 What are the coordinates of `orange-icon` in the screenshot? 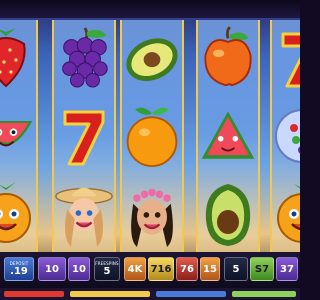 It's located at (152, 137).